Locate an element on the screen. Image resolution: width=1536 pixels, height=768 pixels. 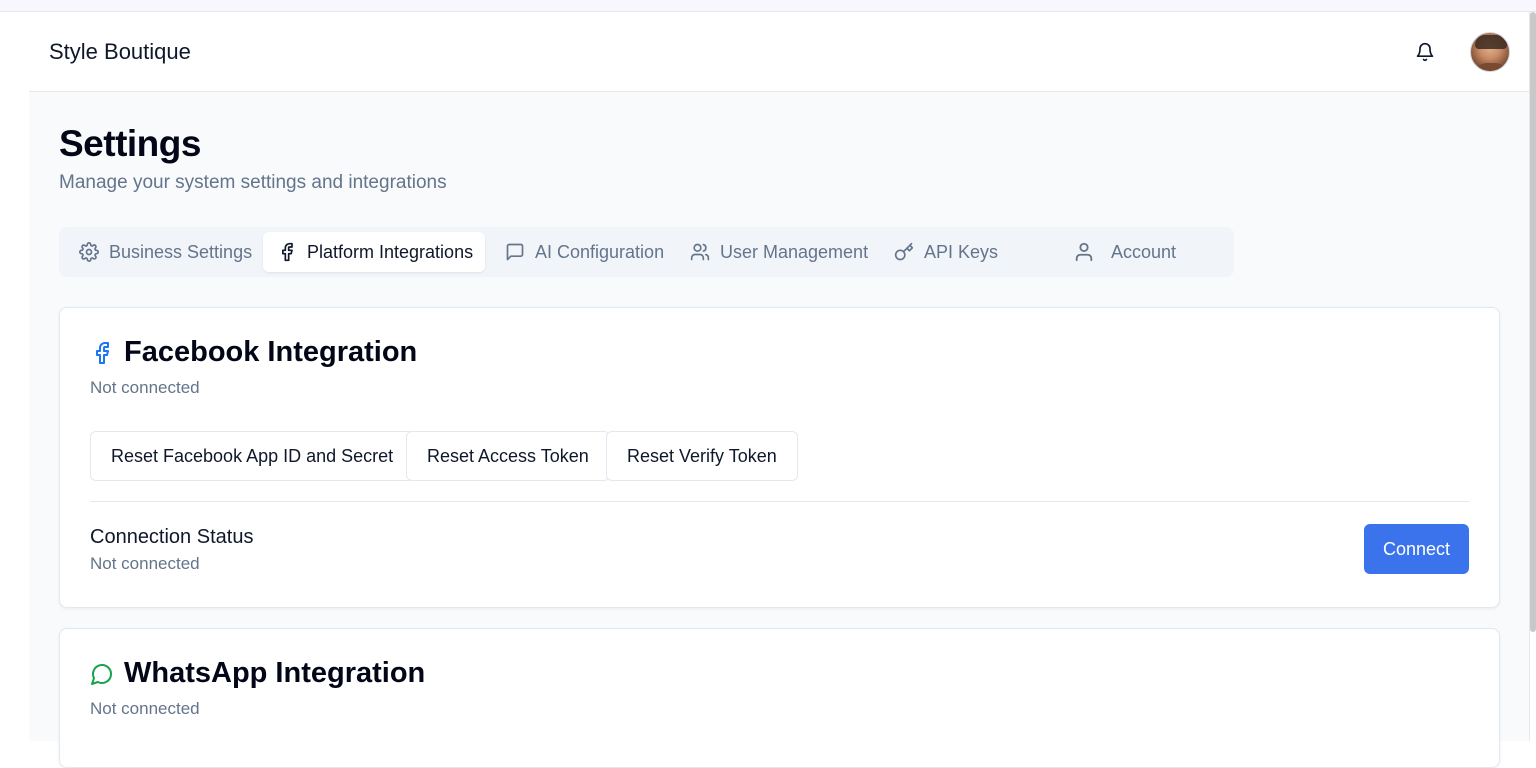
tab-user-management: User Management is located at coordinates (779, 252).